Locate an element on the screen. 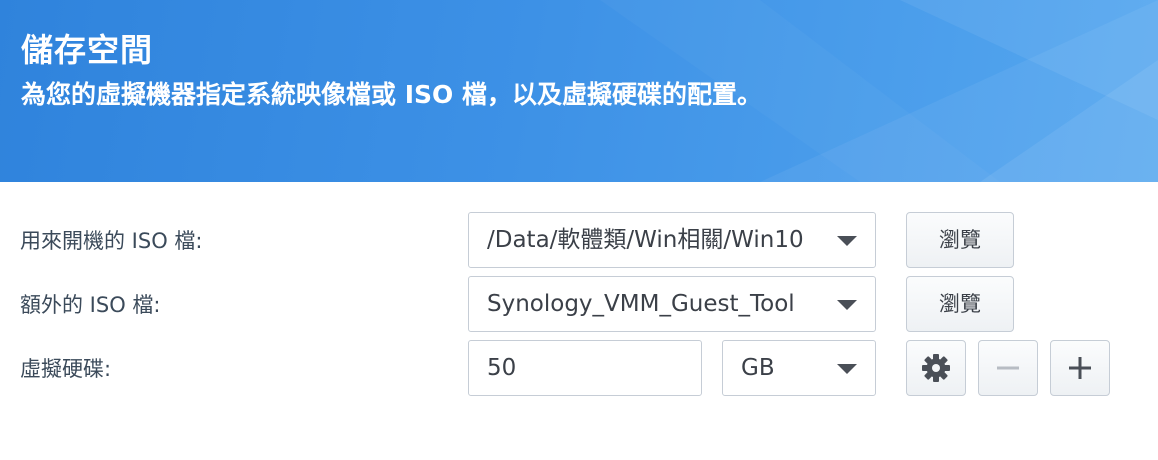 This screenshot has height=460, width=1158. minus-icon is located at coordinates (1008, 368).